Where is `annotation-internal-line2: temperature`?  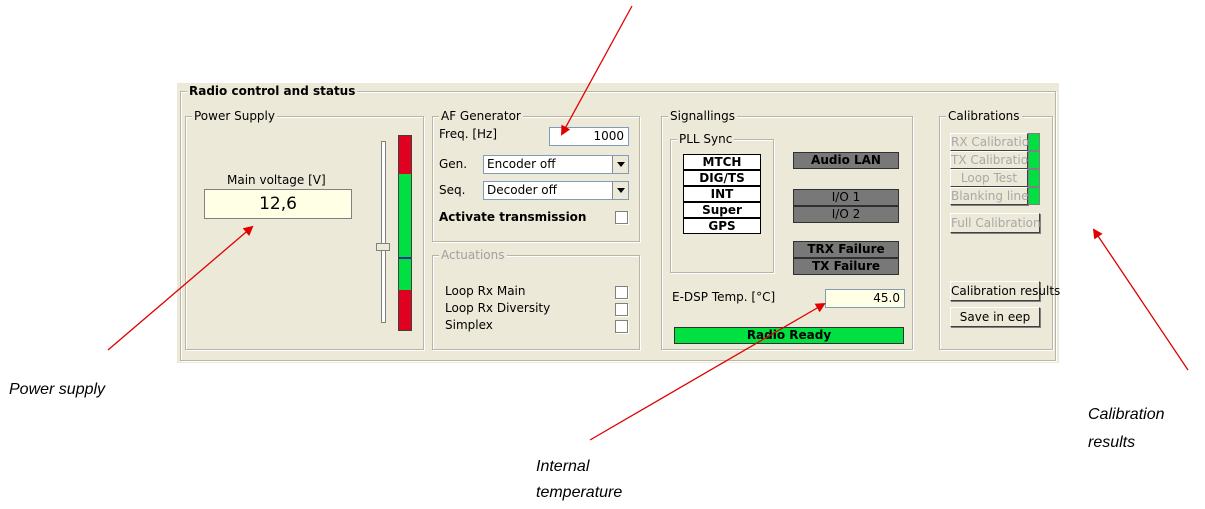 annotation-internal-line2: temperature is located at coordinates (579, 492).